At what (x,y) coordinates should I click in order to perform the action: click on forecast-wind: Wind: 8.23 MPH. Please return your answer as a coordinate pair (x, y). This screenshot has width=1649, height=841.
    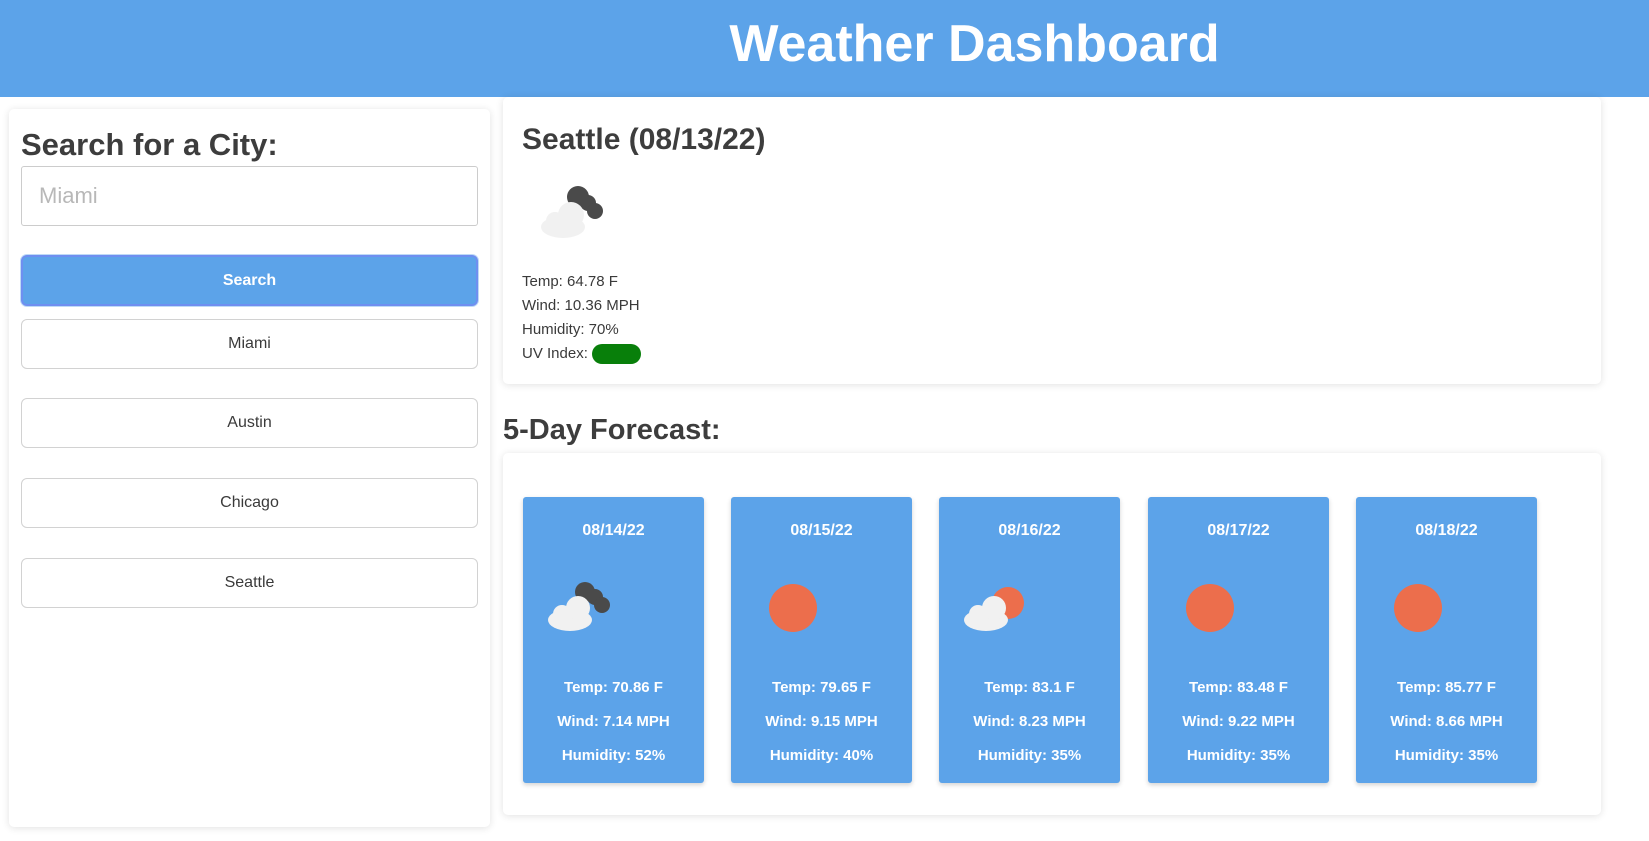
    Looking at the image, I should click on (1029, 721).